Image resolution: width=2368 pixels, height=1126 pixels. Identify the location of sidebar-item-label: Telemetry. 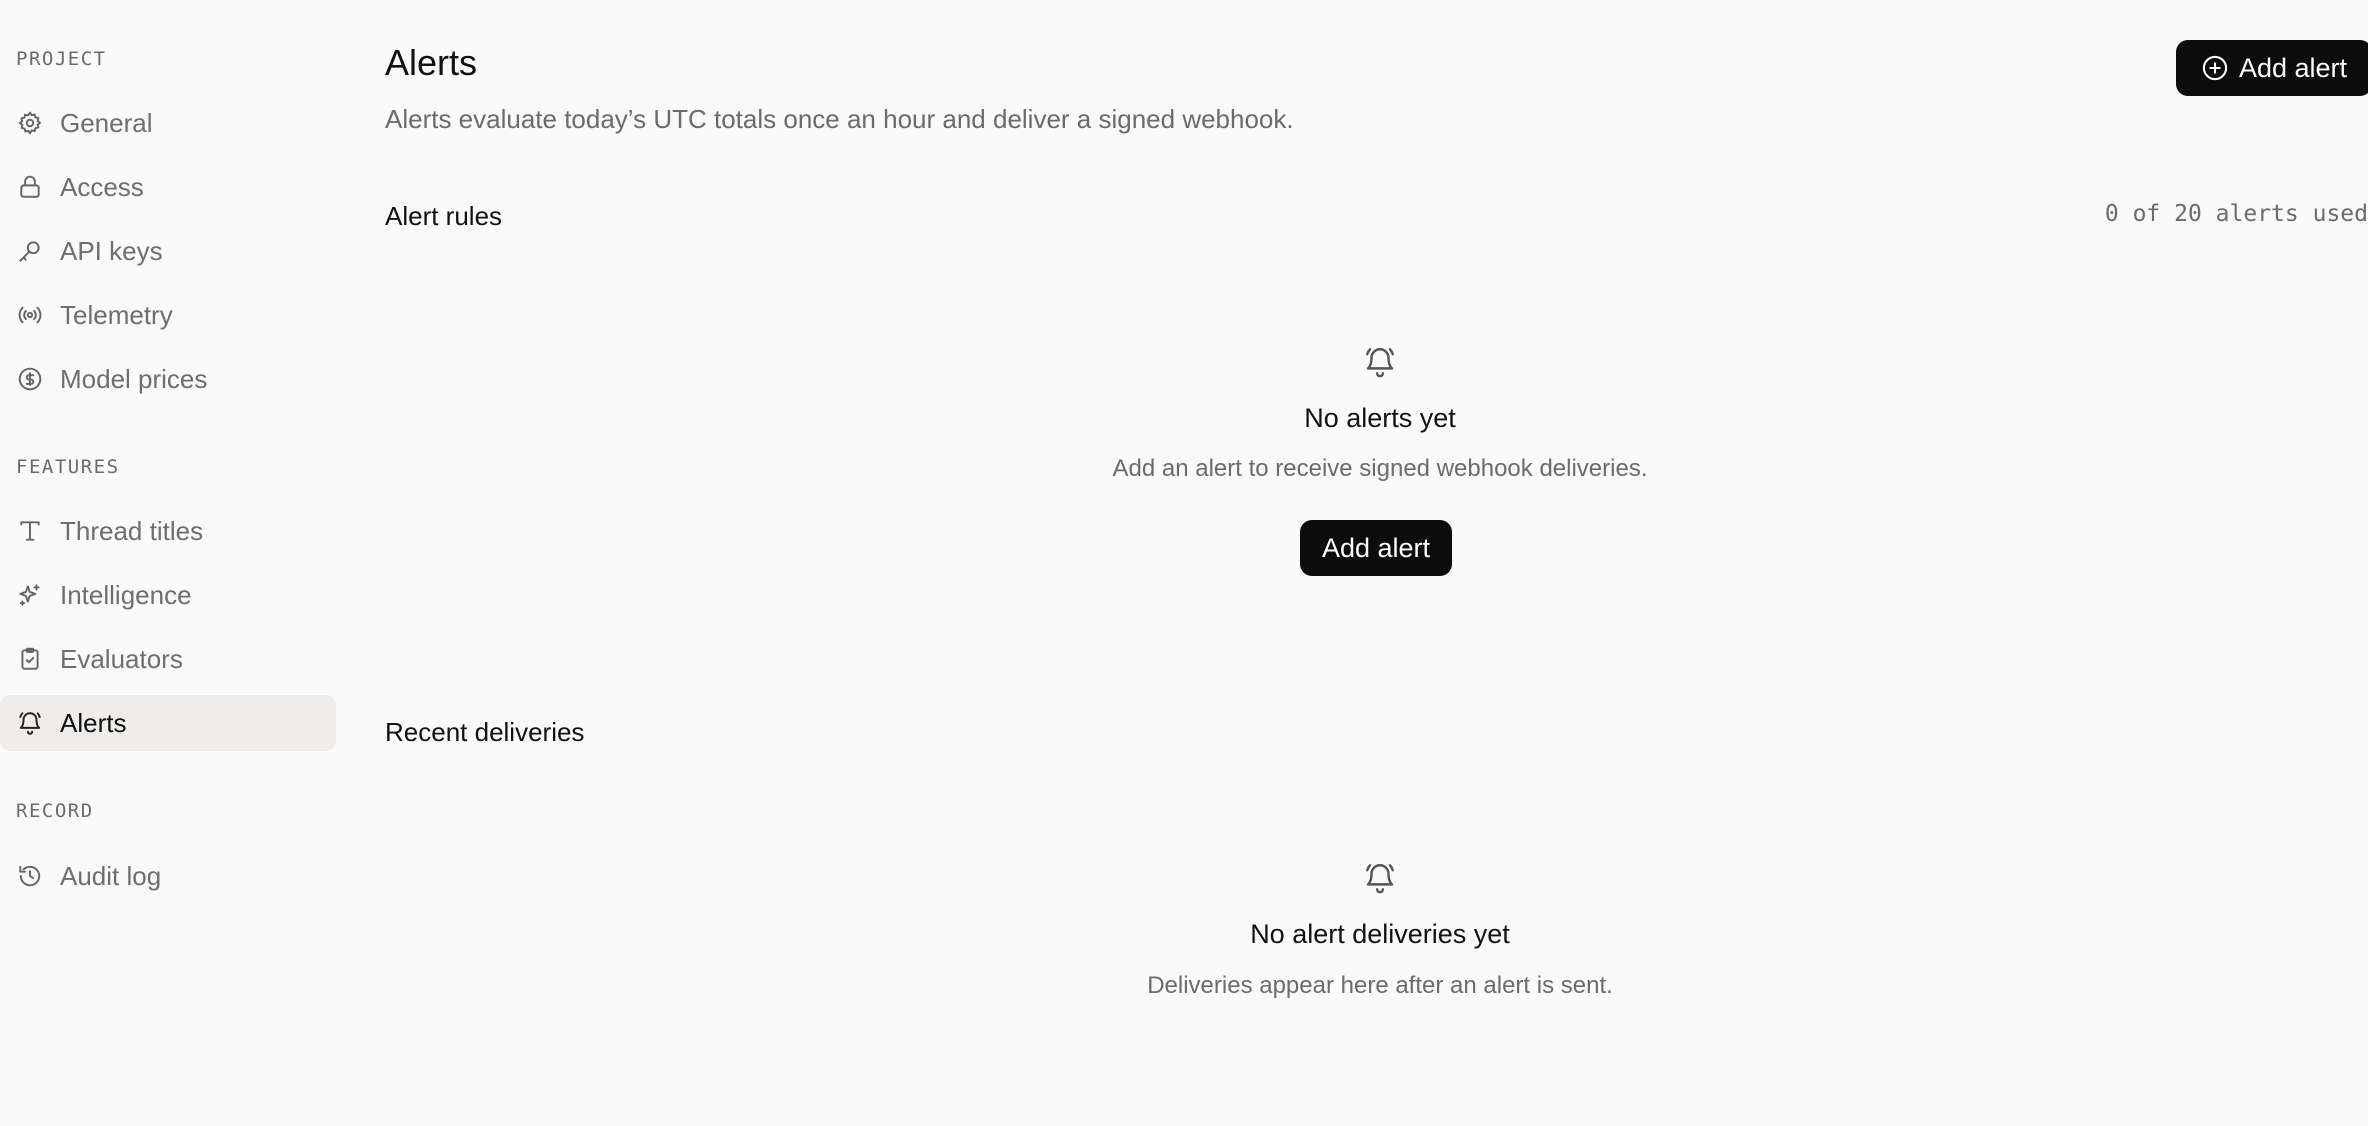
(116, 314).